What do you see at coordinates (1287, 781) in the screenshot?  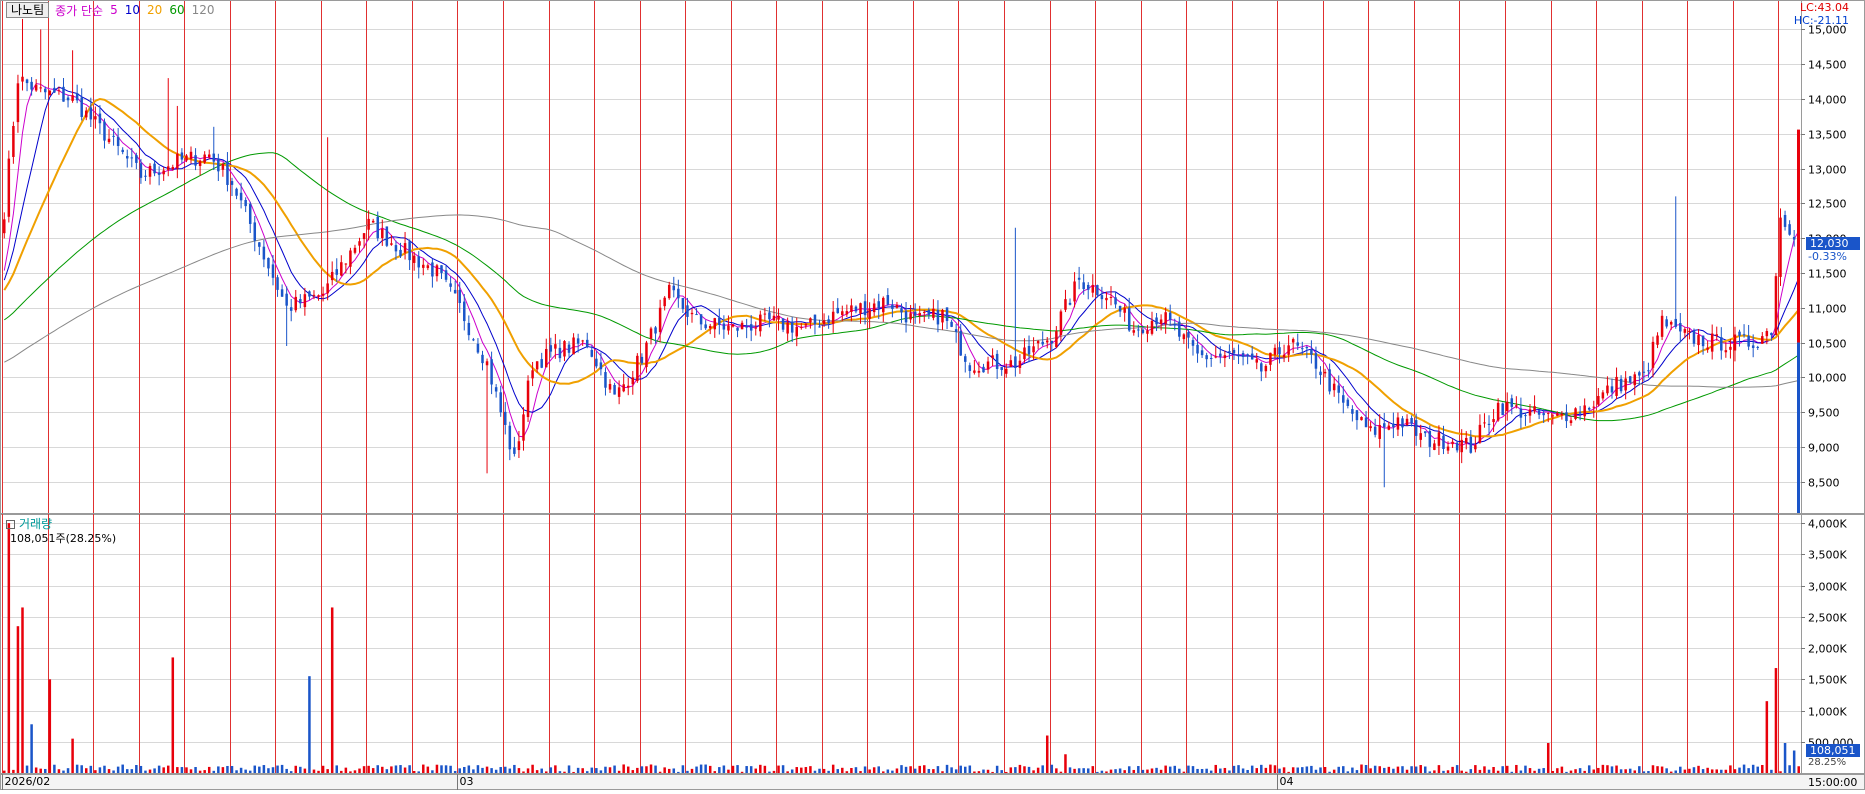 I see `x-tick-label: 04` at bounding box center [1287, 781].